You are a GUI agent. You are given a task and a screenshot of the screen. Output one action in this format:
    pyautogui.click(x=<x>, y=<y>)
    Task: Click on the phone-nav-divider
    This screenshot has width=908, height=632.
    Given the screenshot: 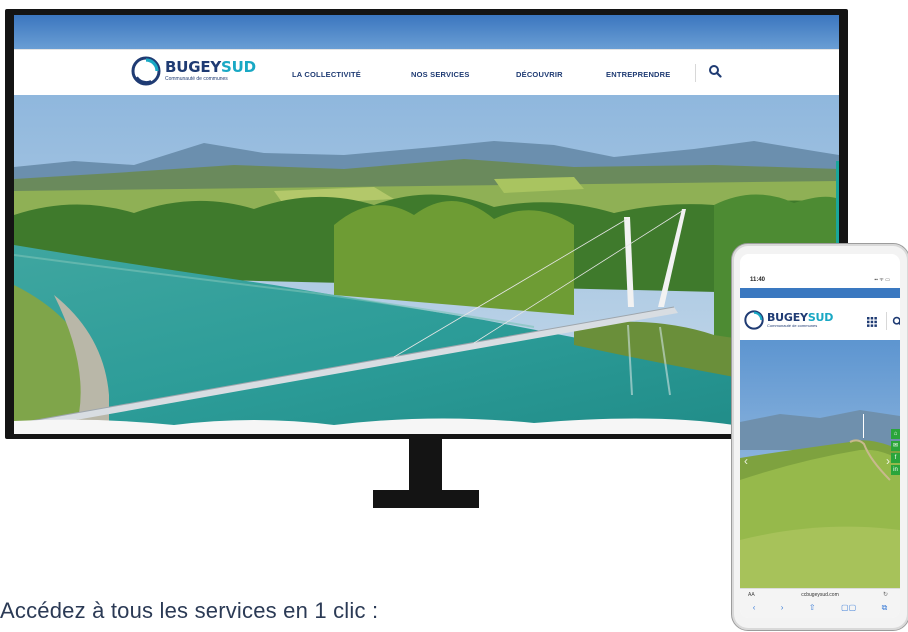 What is the action you would take?
    pyautogui.click(x=886, y=321)
    